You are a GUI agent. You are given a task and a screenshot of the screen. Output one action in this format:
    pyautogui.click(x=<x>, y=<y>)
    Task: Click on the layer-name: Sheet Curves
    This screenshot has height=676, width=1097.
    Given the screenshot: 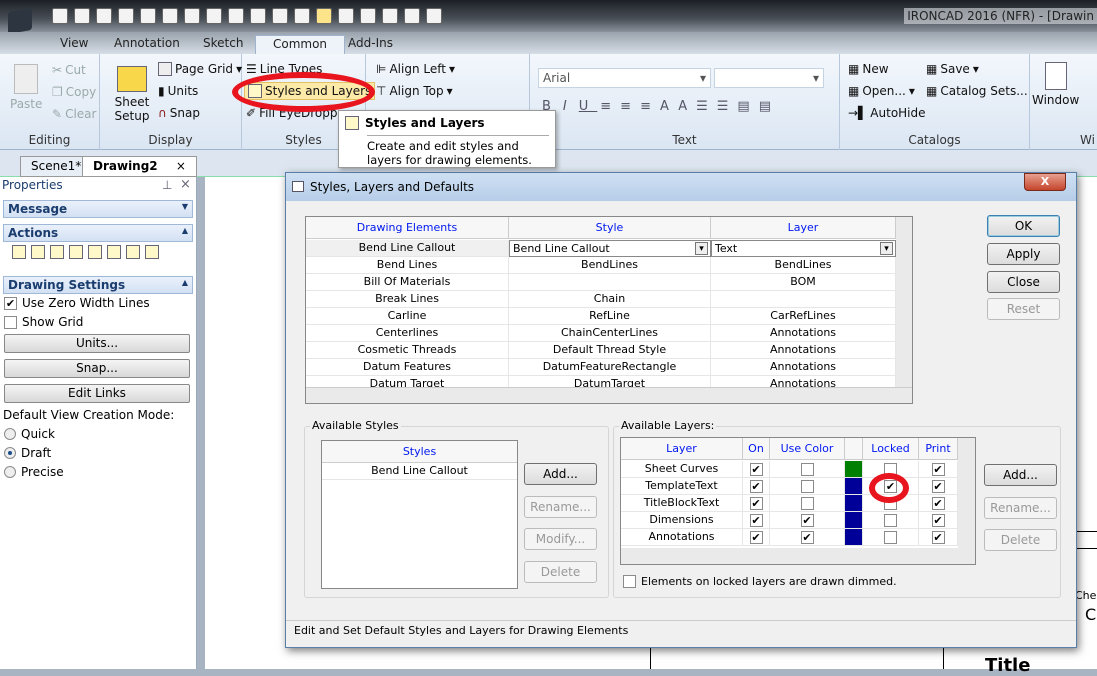 What is the action you would take?
    pyautogui.click(x=682, y=469)
    